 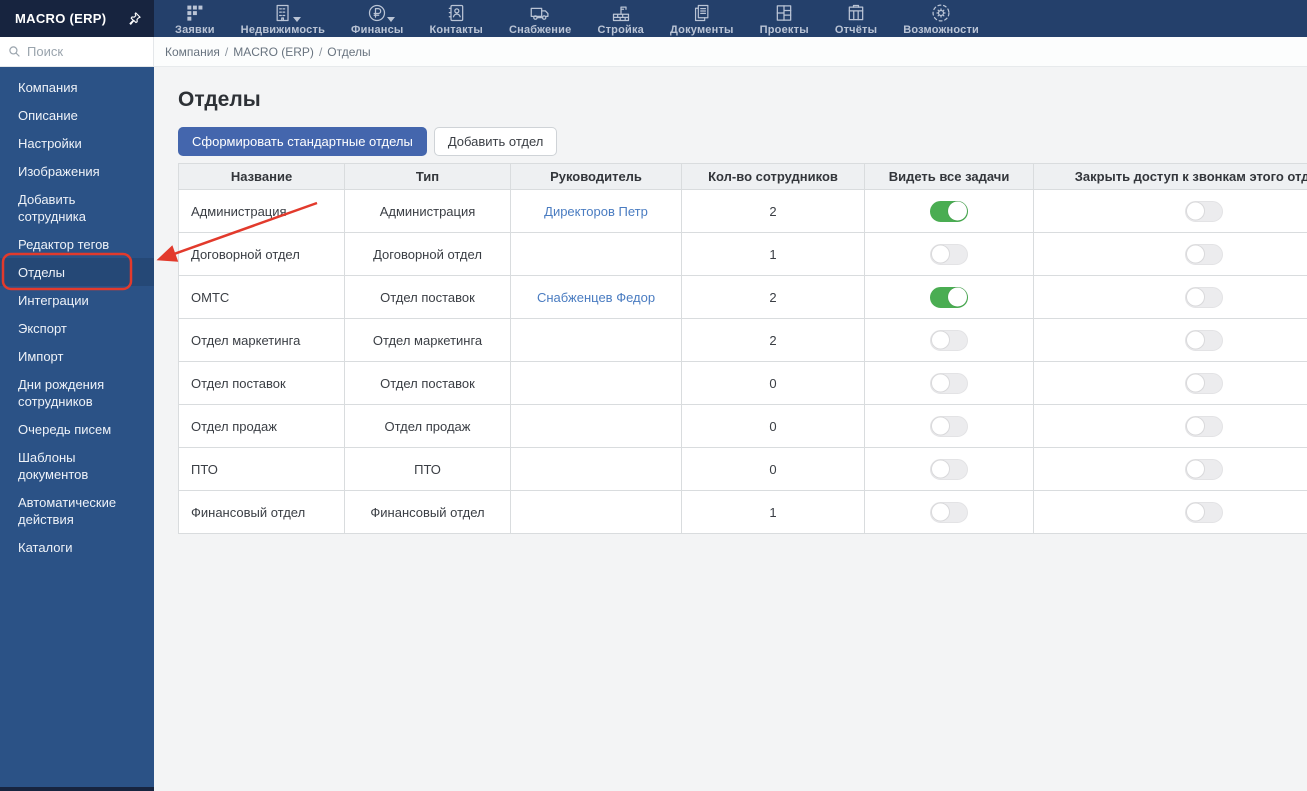 I want to click on nav-item-6: Стройка, so click(x=620, y=18).